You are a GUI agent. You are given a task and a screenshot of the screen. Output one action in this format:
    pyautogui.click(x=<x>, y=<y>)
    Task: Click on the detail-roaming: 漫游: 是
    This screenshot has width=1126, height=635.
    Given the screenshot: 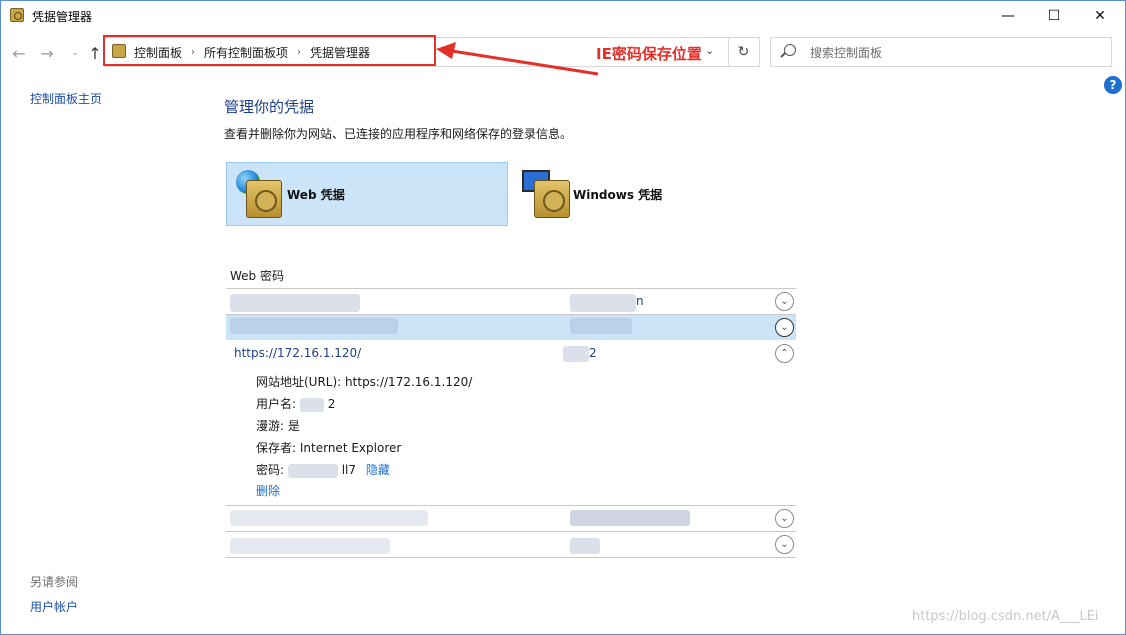 What is the action you would take?
    pyautogui.click(x=278, y=425)
    